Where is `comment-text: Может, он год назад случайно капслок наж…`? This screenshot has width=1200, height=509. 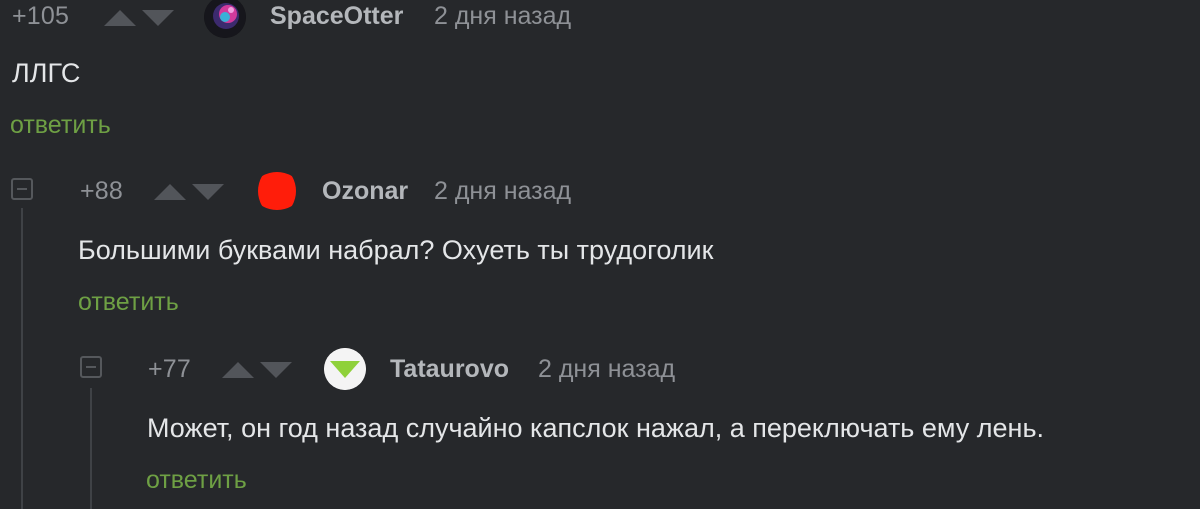
comment-text: Может, он год назад случайно капслок наж… is located at coordinates (596, 428).